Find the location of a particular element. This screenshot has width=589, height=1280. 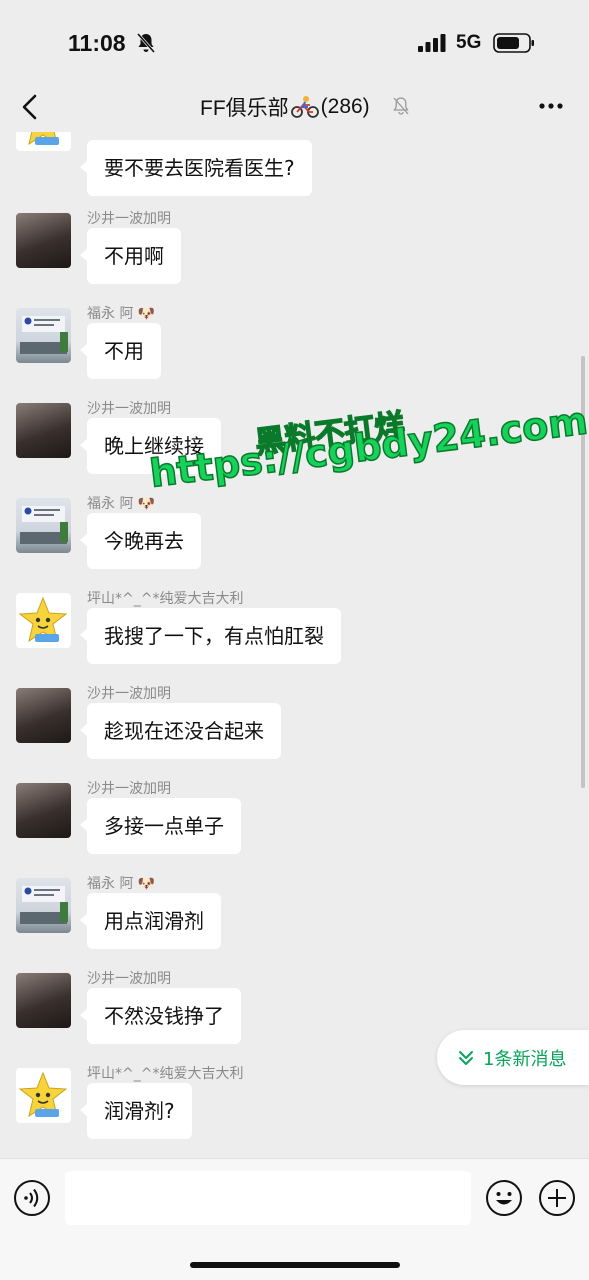

message-row: 沙井一波加明 多接一点单子 is located at coordinates (296, 825).